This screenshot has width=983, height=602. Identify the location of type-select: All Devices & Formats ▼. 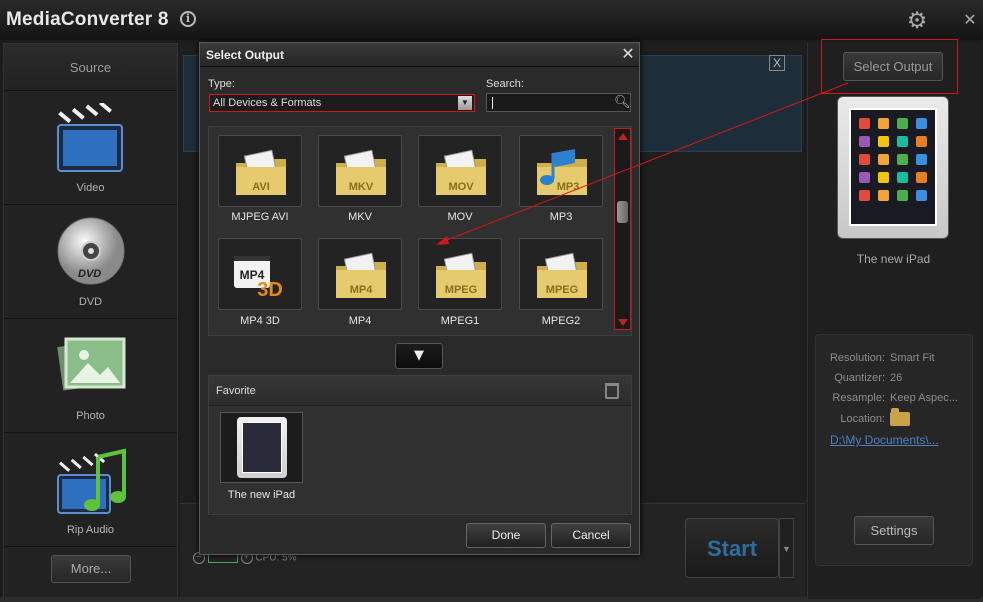
(342, 103).